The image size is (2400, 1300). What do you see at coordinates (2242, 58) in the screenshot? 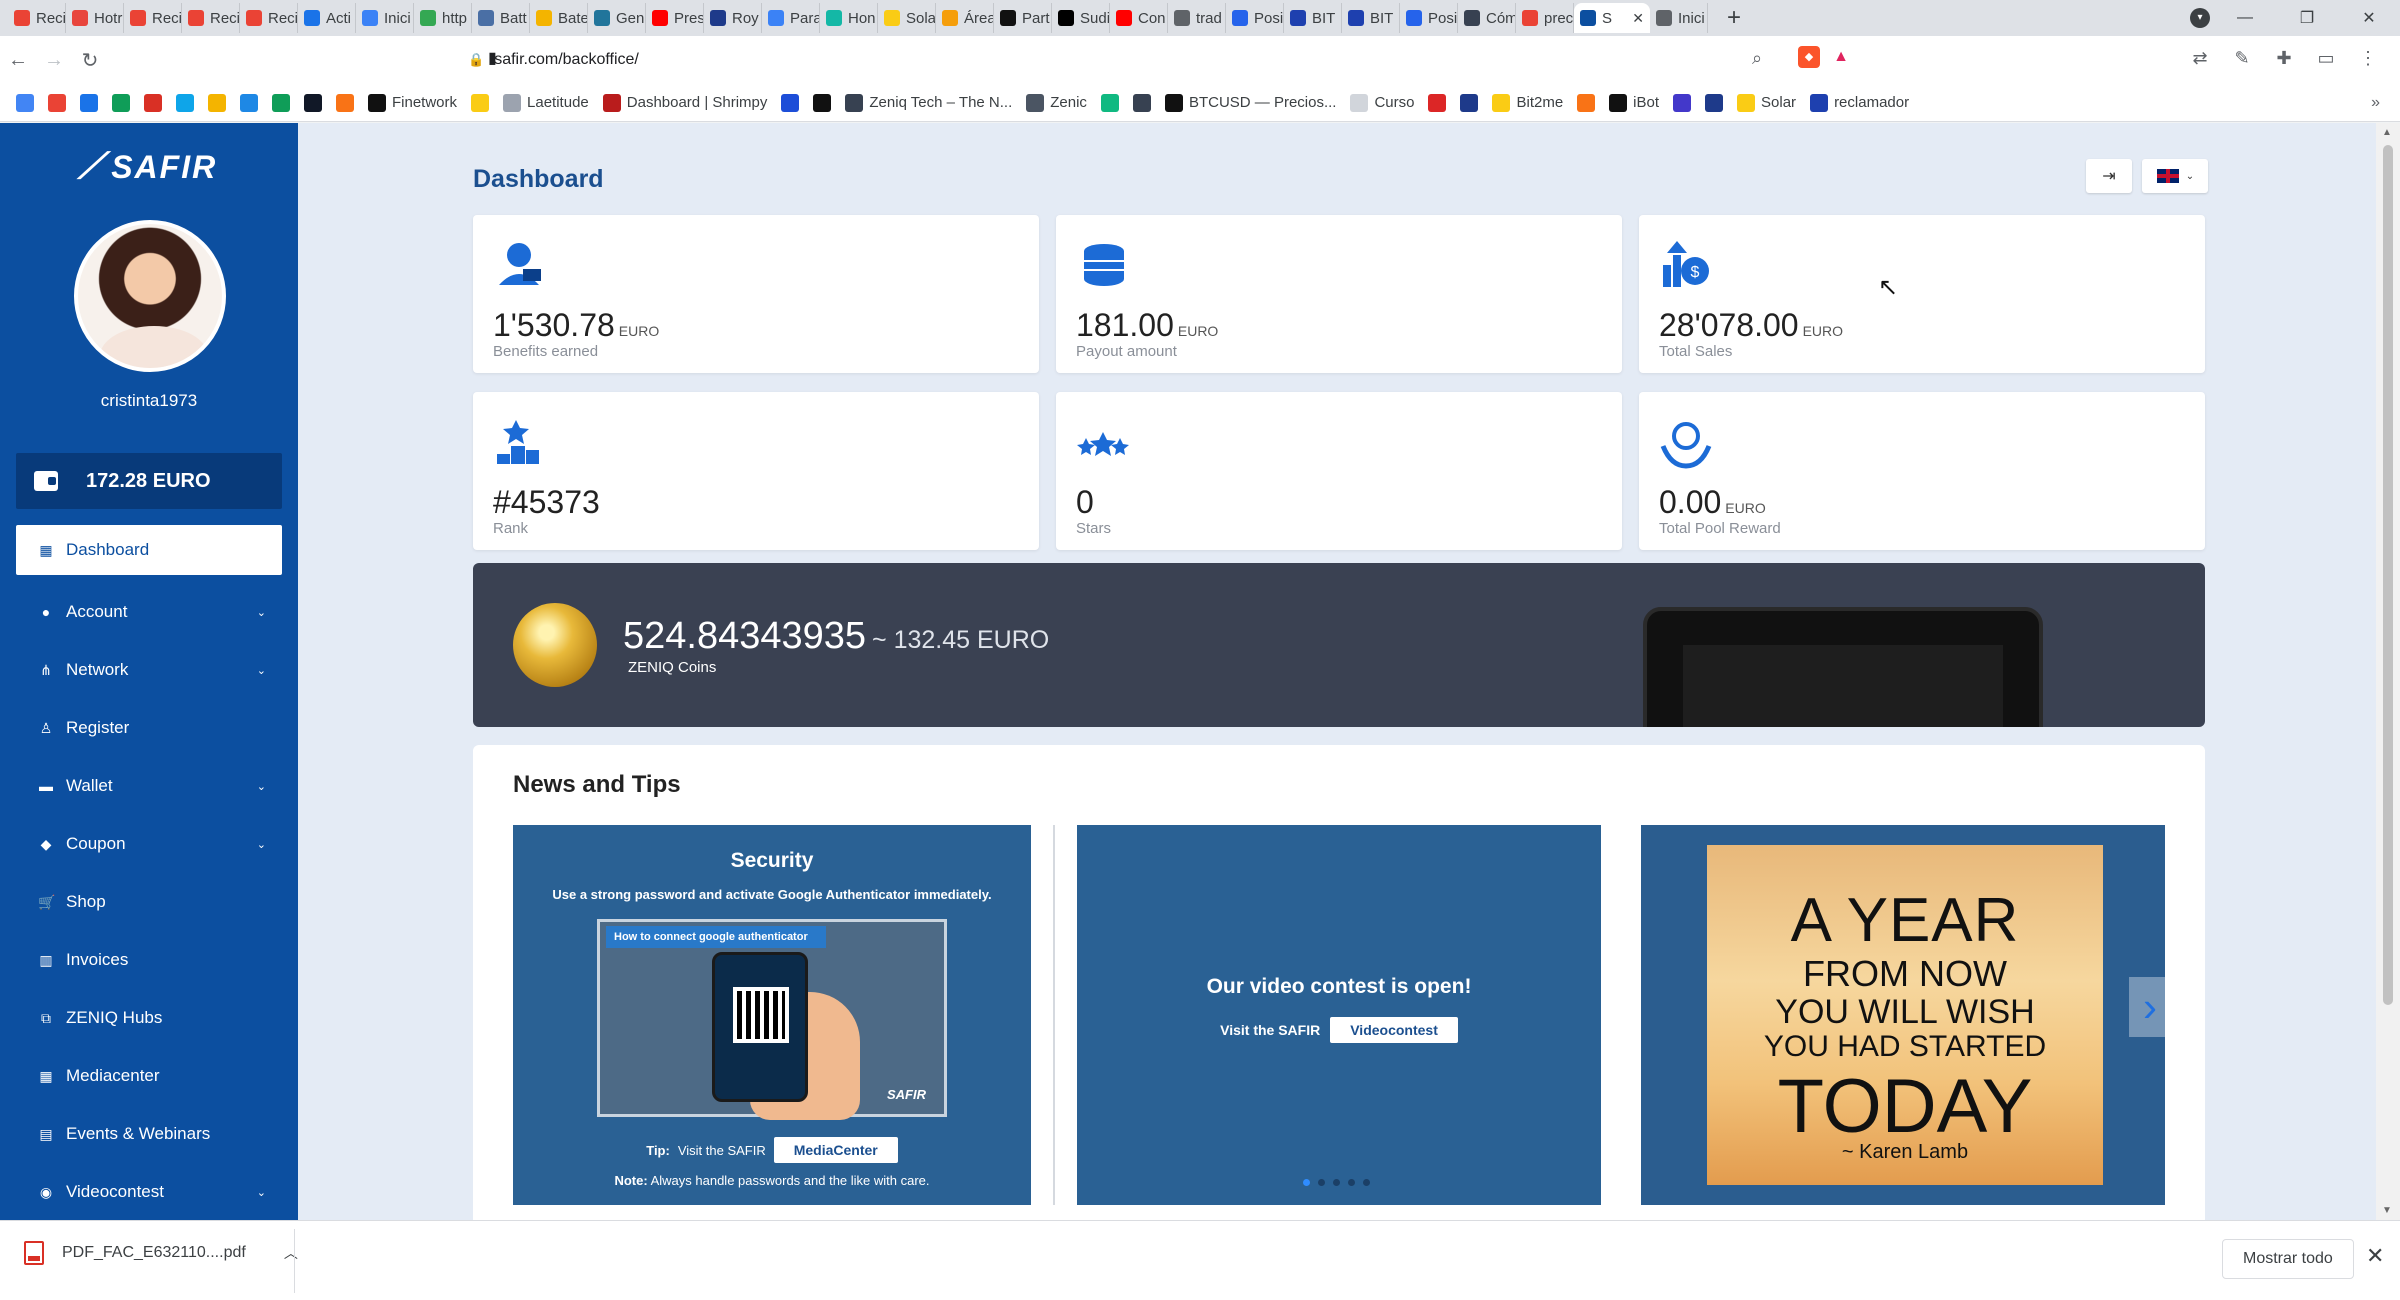
I see `pen-icon: ✎` at bounding box center [2242, 58].